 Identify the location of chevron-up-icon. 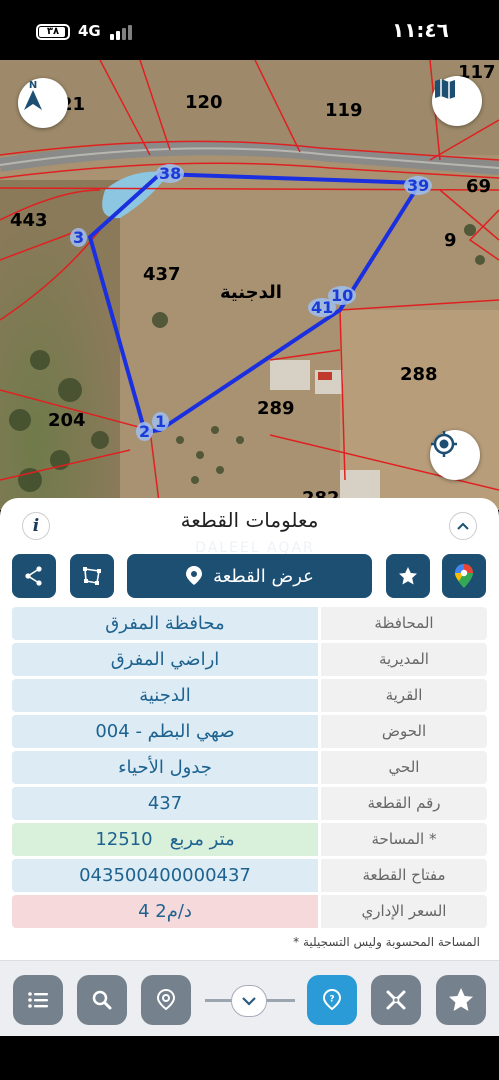
(463, 526).